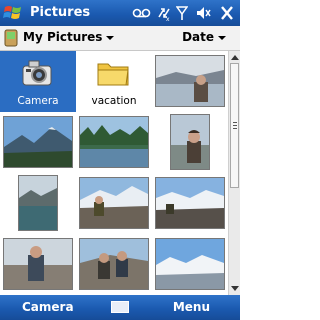  What do you see at coordinates (203, 13) in the screenshot?
I see `volume-icon` at bounding box center [203, 13].